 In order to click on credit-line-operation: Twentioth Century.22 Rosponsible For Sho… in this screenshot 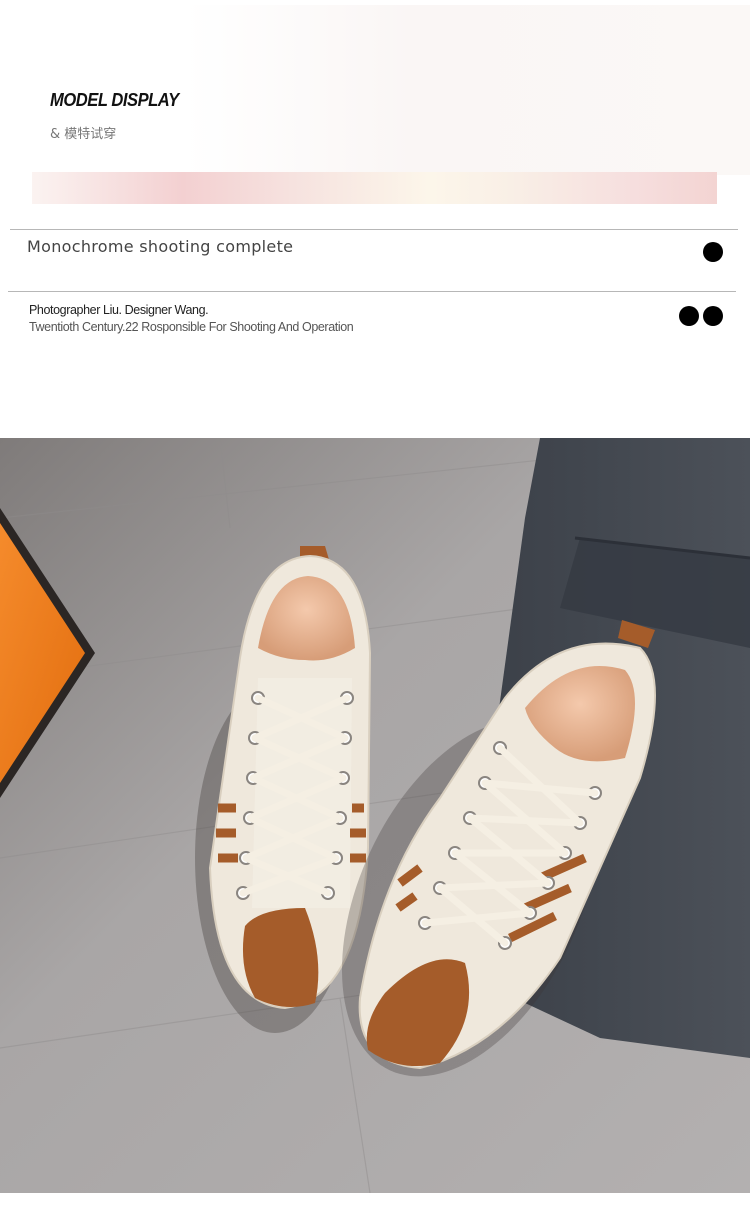, I will do `click(191, 327)`.